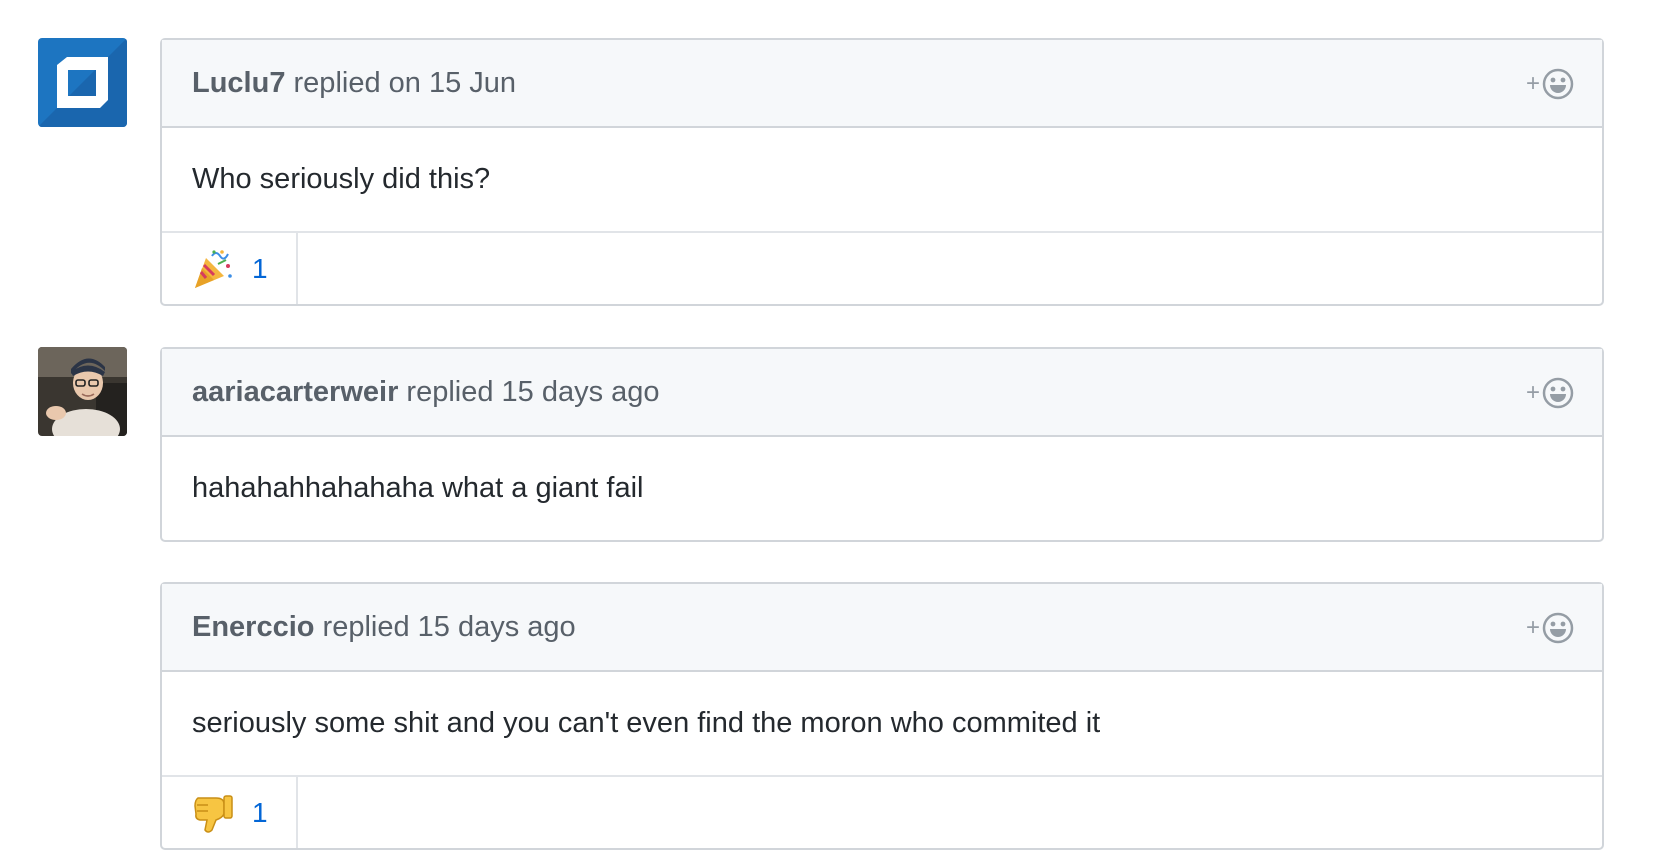 This screenshot has height=868, width=1670. What do you see at coordinates (401, 83) in the screenshot?
I see `comment-timestamp: replied on 15 Jun` at bounding box center [401, 83].